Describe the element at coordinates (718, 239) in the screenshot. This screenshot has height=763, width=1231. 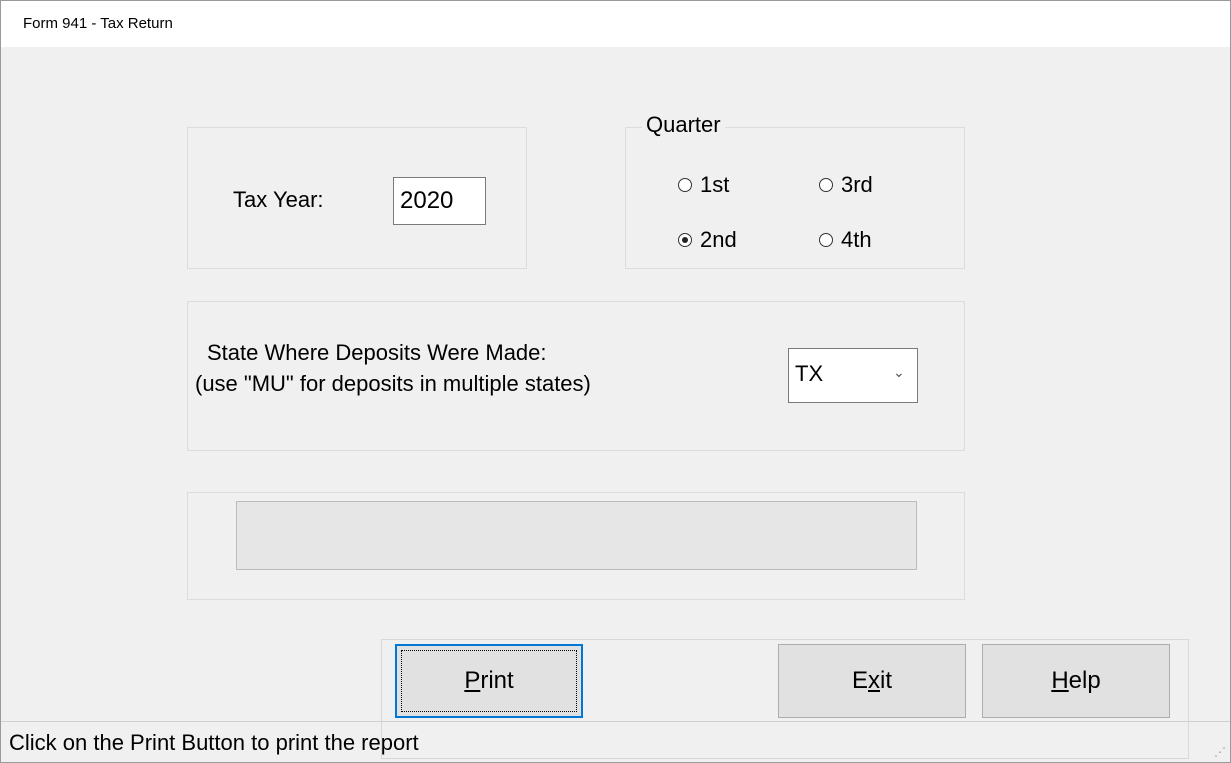
I see `radio-label-2nd: 2nd` at that location.